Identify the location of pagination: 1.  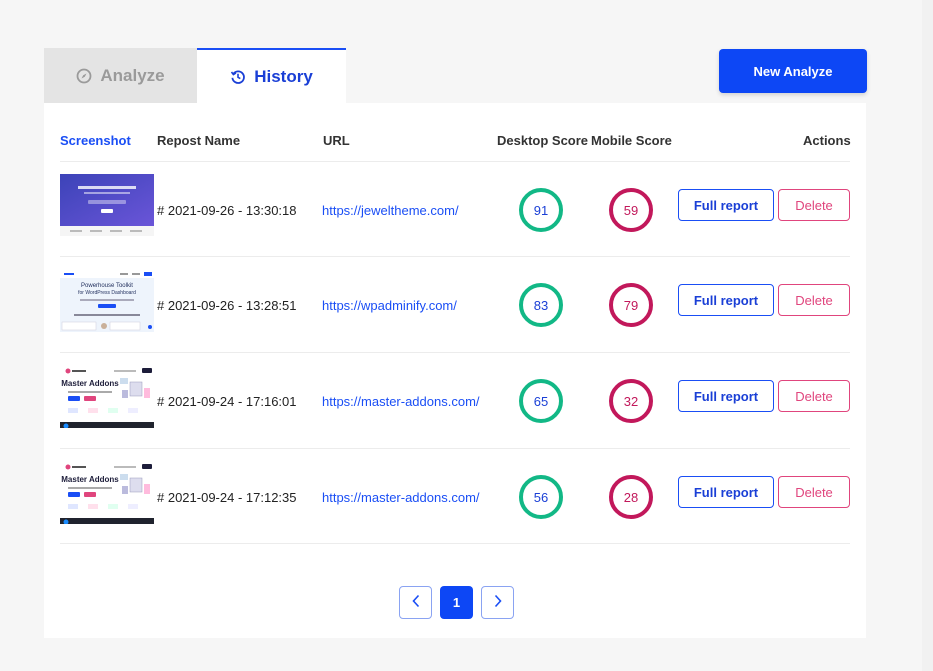
(456, 602).